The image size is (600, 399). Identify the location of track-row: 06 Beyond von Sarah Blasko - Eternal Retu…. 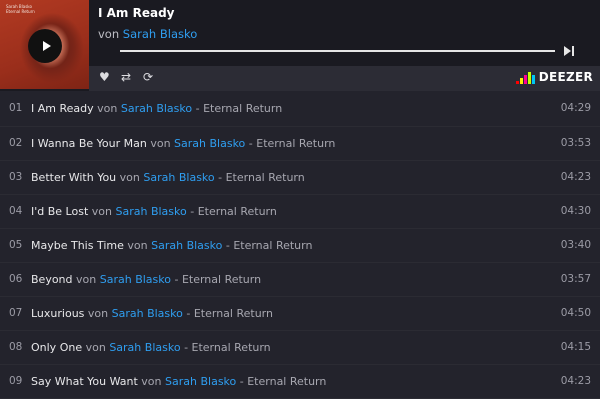
(300, 280).